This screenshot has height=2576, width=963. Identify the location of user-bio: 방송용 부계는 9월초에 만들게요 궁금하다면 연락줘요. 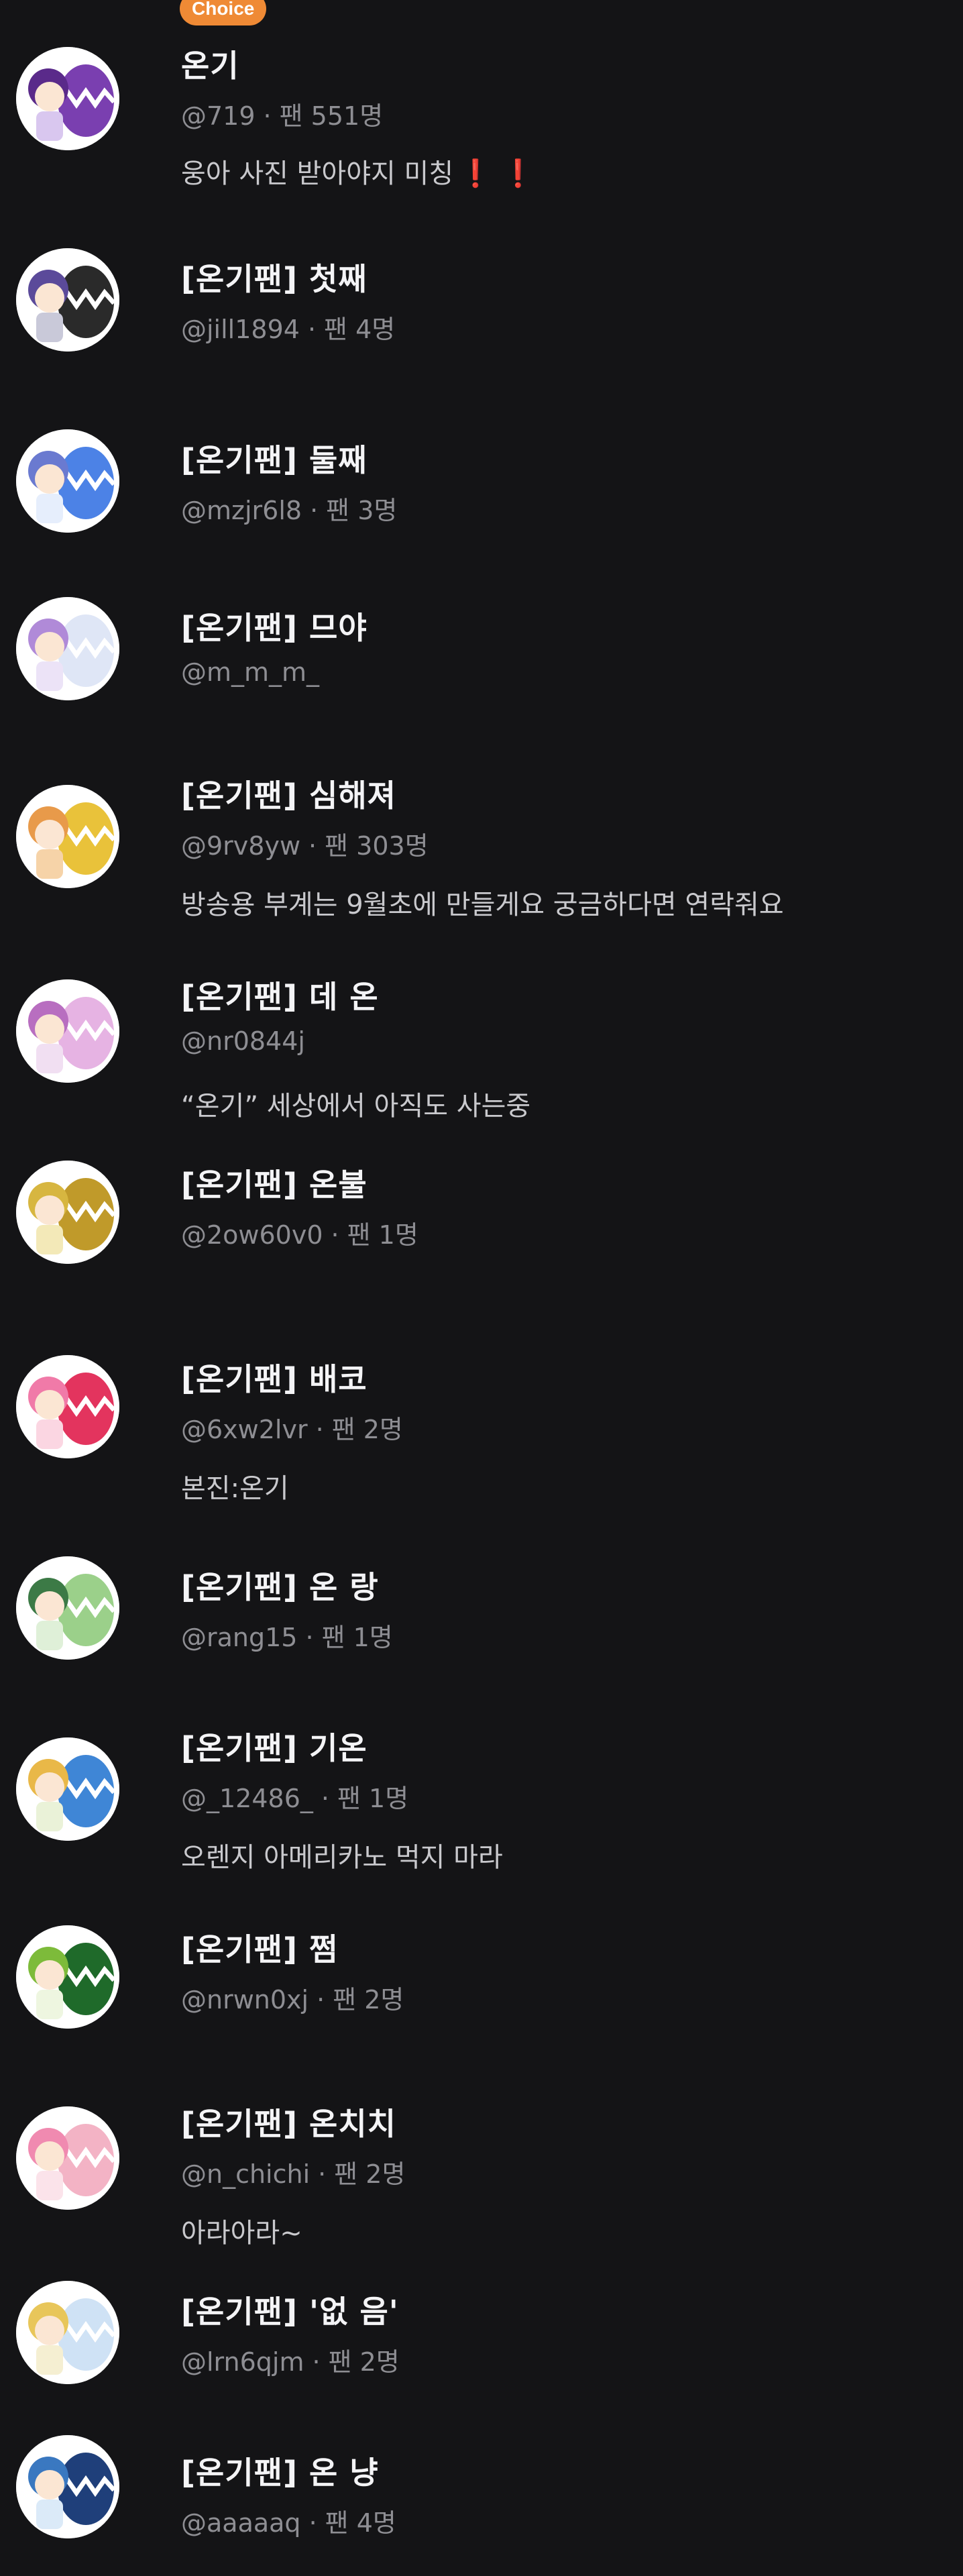
(483, 902).